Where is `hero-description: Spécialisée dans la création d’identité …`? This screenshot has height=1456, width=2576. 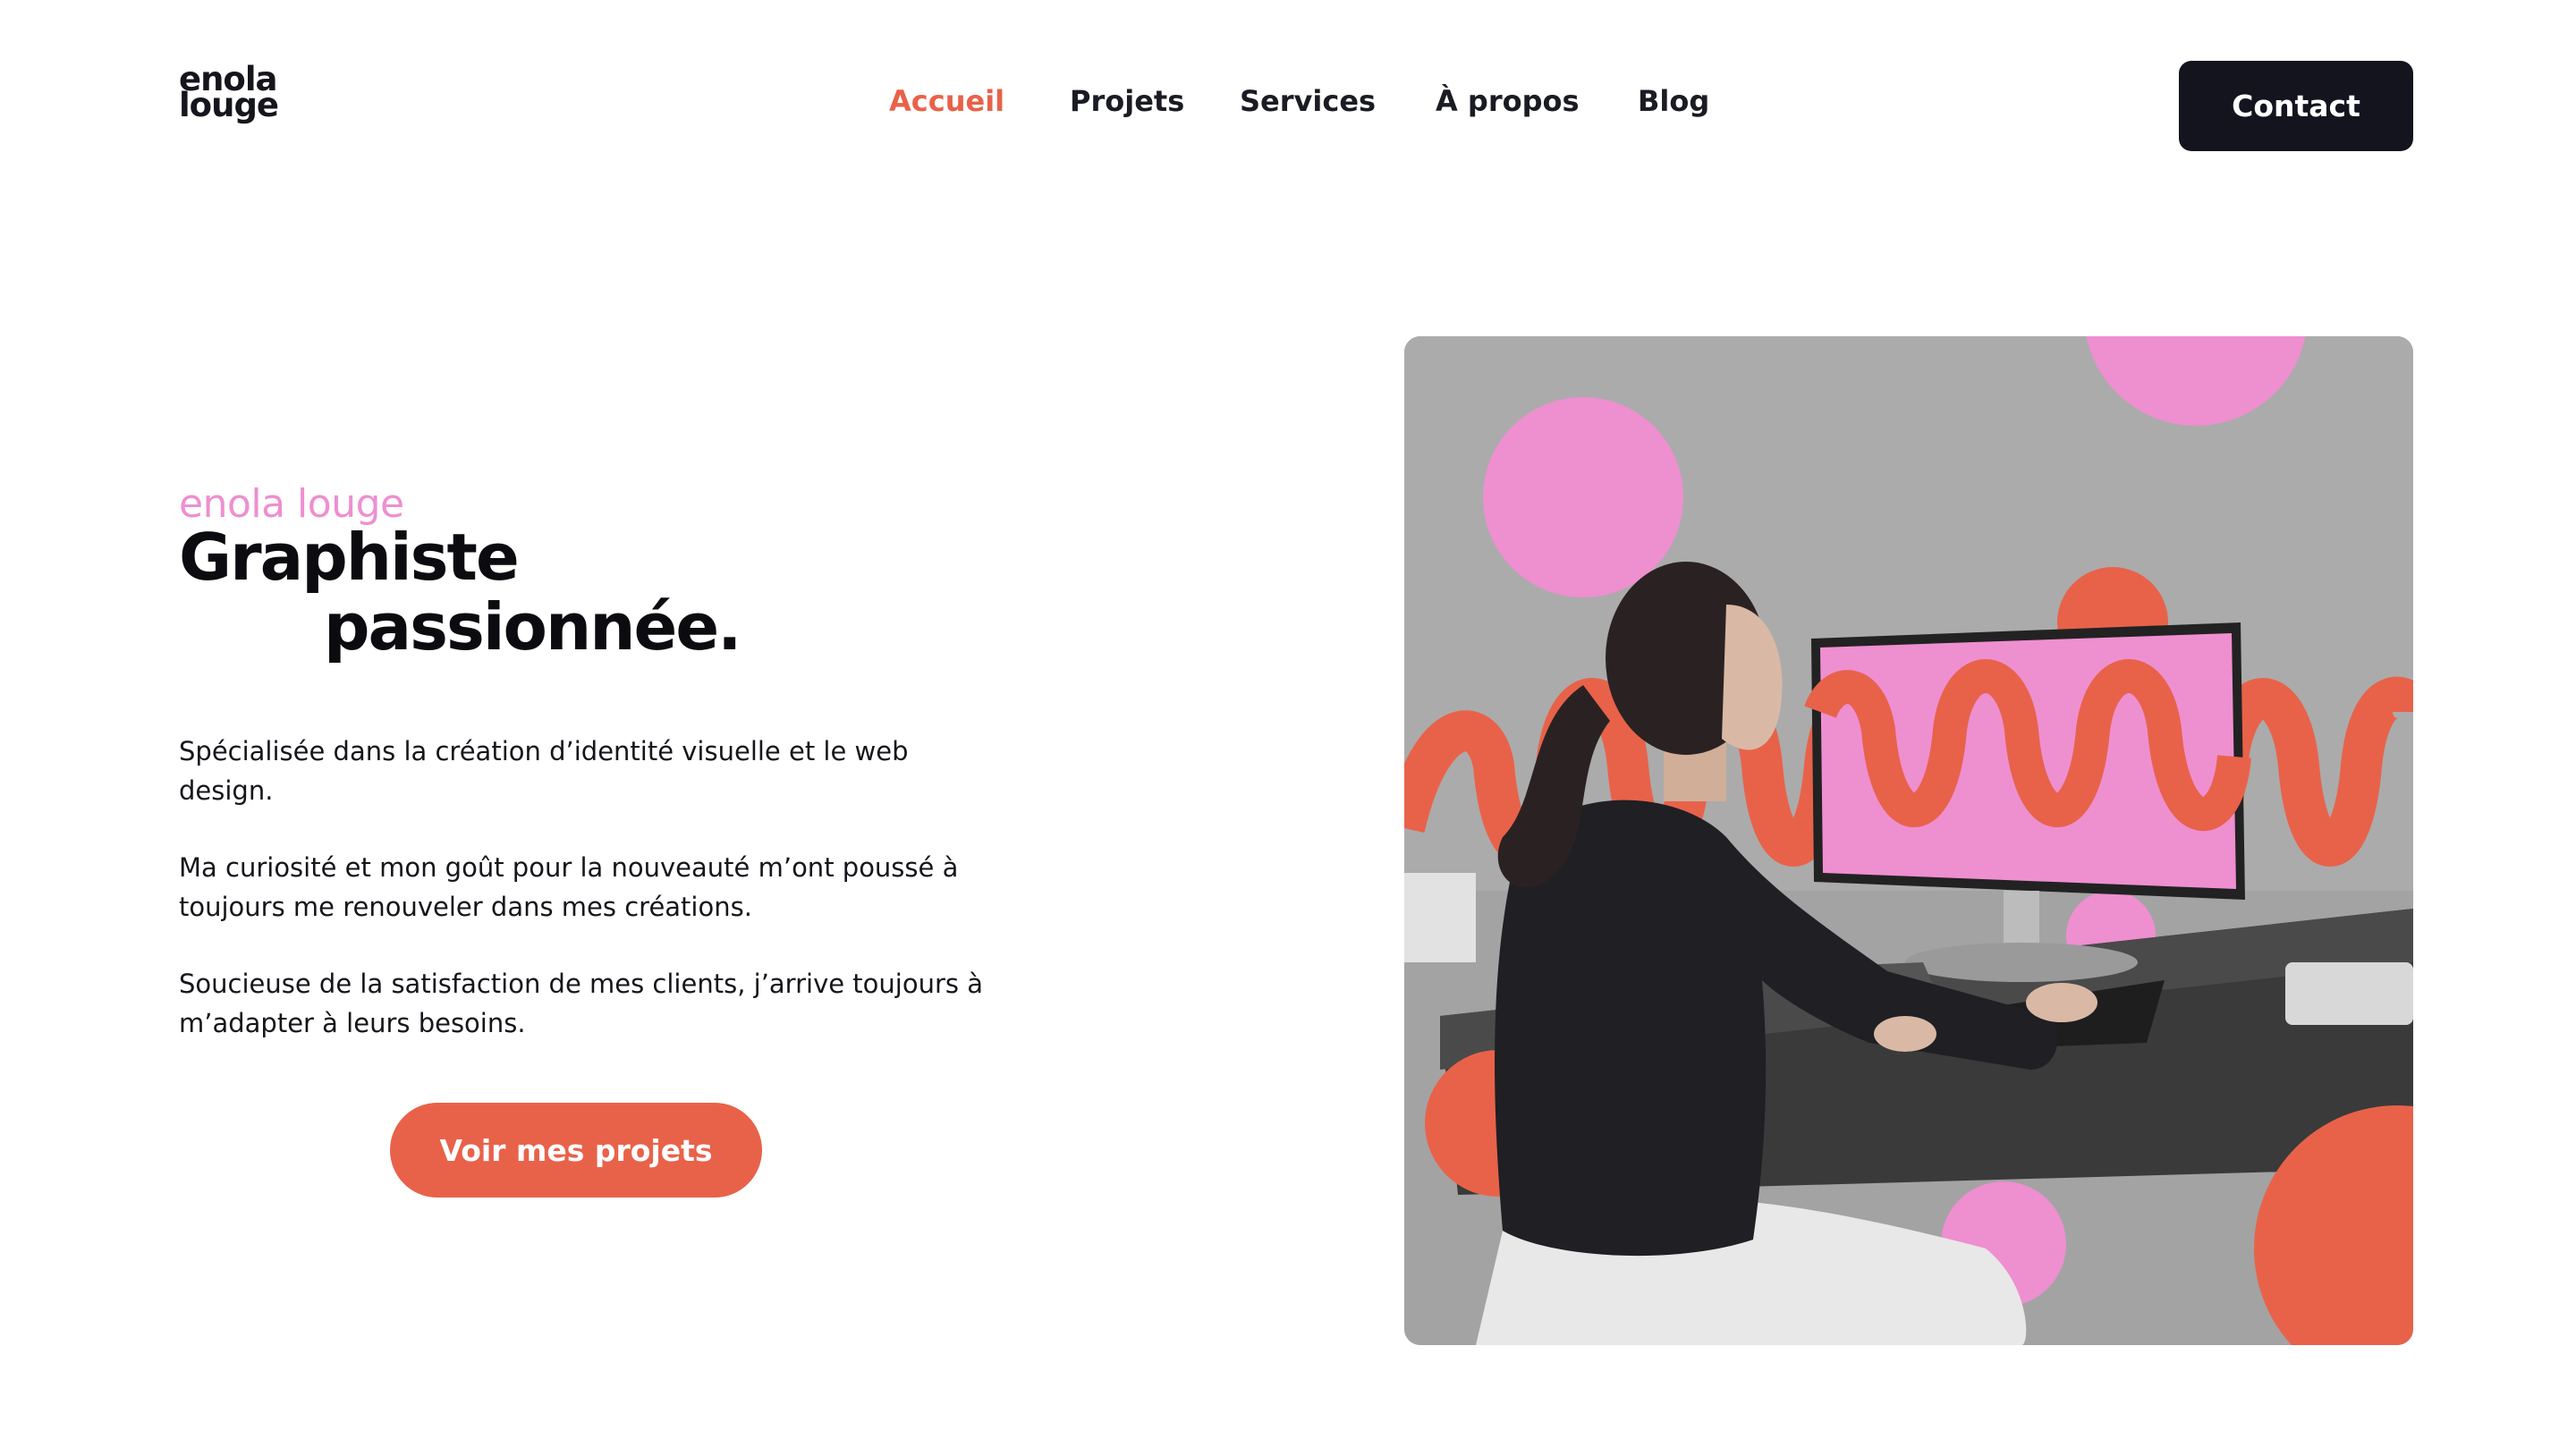 hero-description: Spécialisée dans la création d’identité … is located at coordinates (581, 906).